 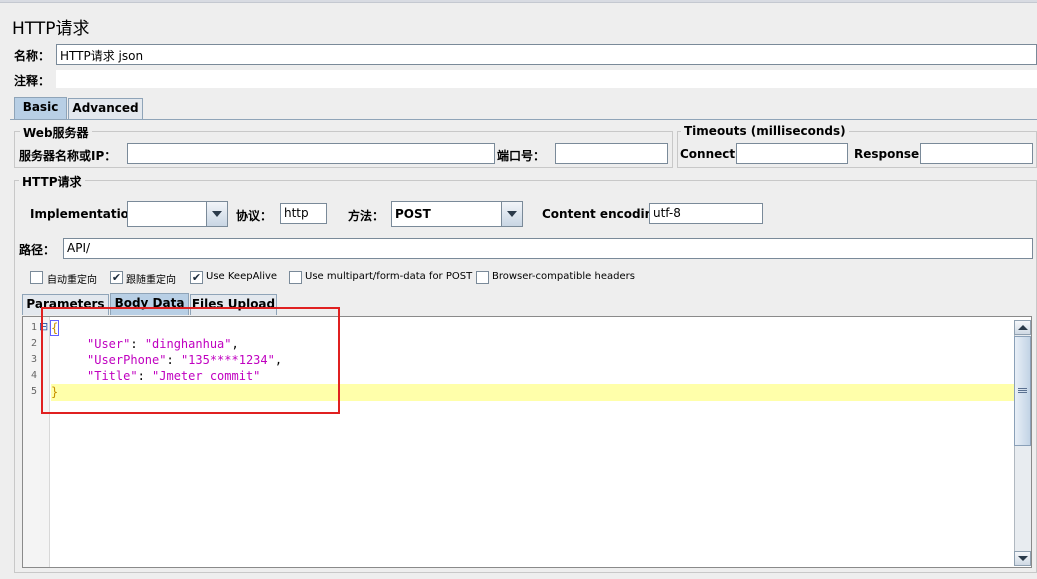 What do you see at coordinates (523, 119) in the screenshot?
I see `tab-divider` at bounding box center [523, 119].